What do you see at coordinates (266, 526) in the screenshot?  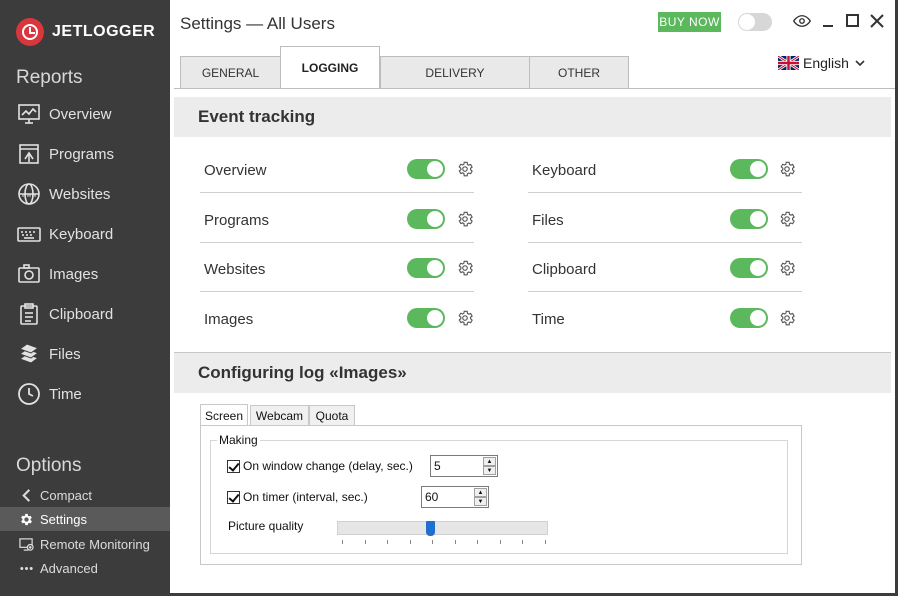 I see `picture-quality-label: Picture quality` at bounding box center [266, 526].